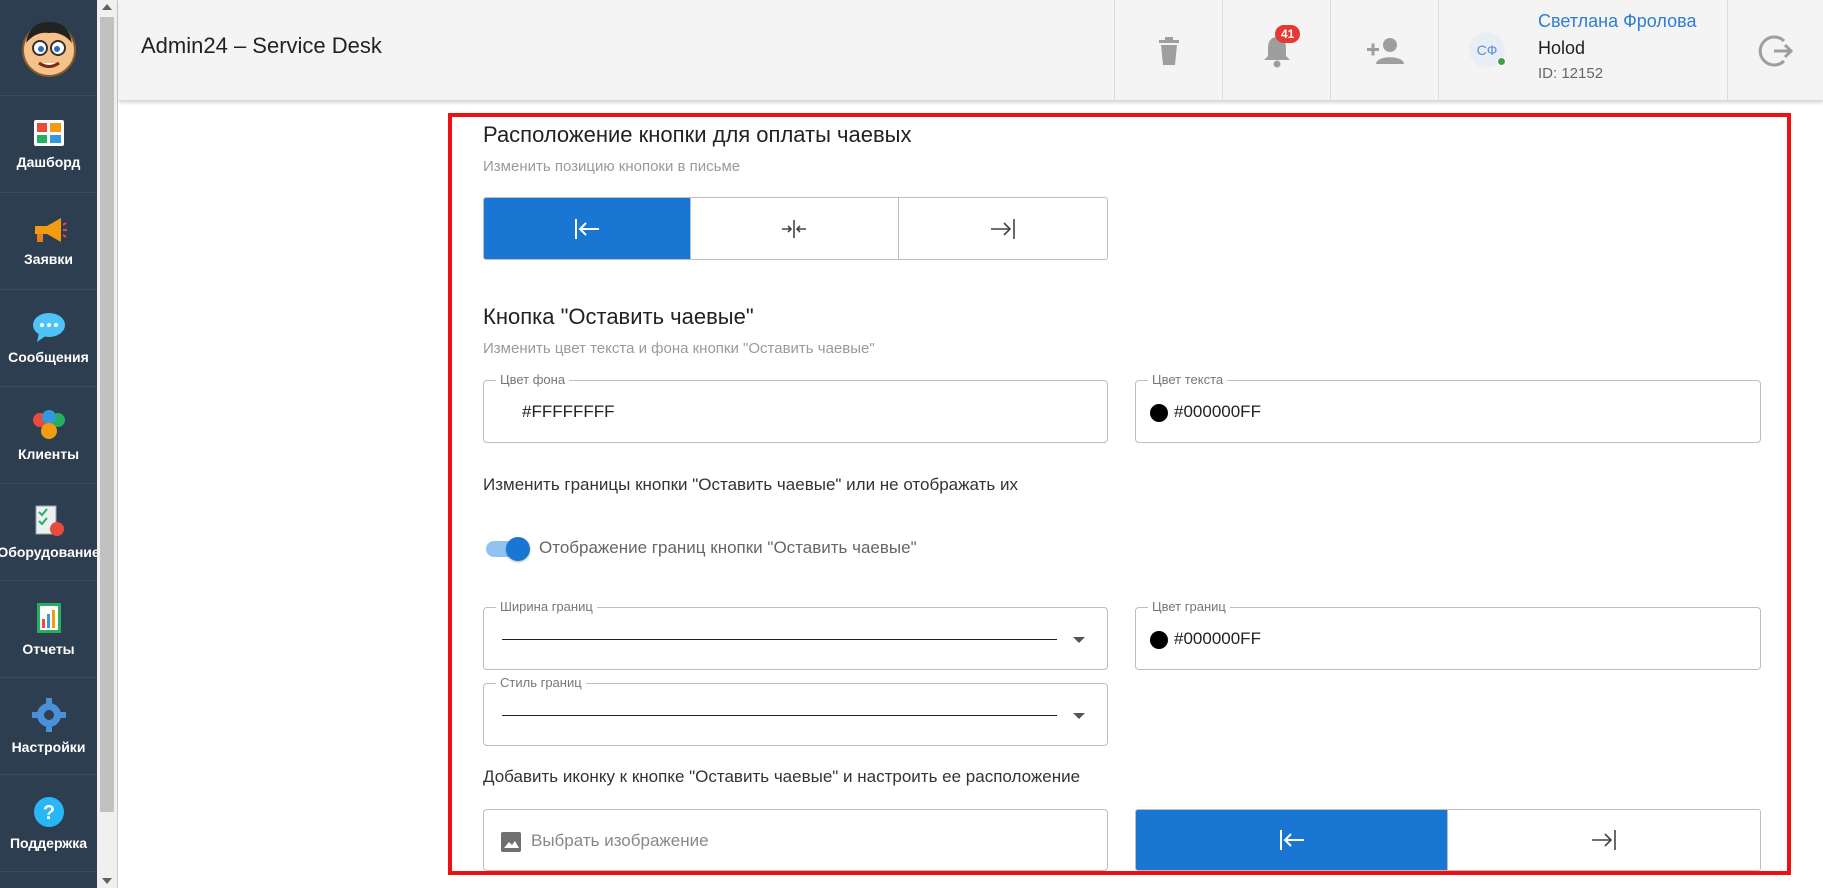 The width and height of the screenshot is (1823, 888). I want to click on tip-position-selector, so click(795, 228).